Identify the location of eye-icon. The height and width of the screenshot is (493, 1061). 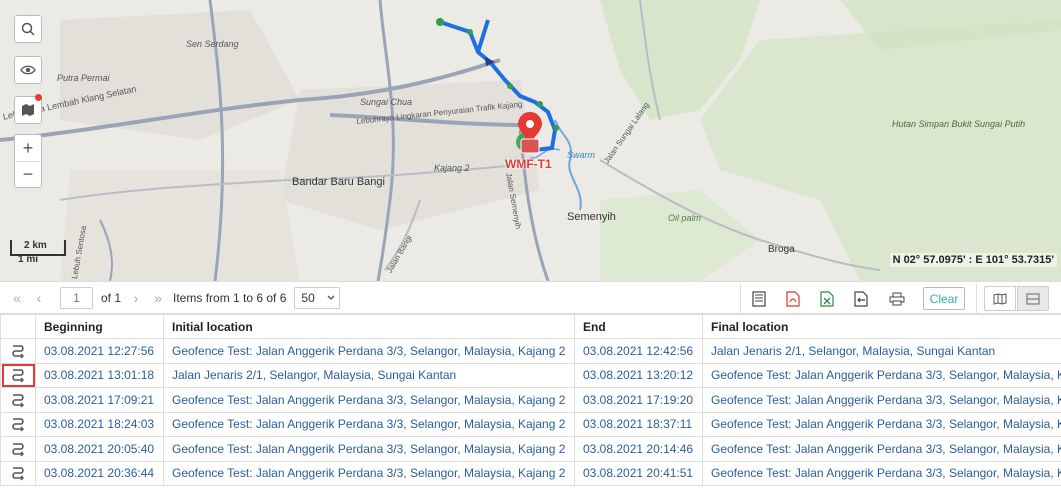
(28, 70).